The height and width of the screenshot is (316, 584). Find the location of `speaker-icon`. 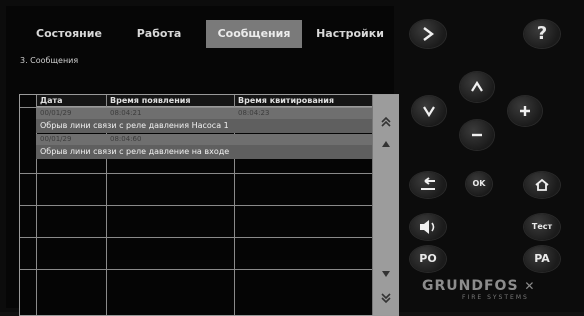

speaker-icon is located at coordinates (427, 227).